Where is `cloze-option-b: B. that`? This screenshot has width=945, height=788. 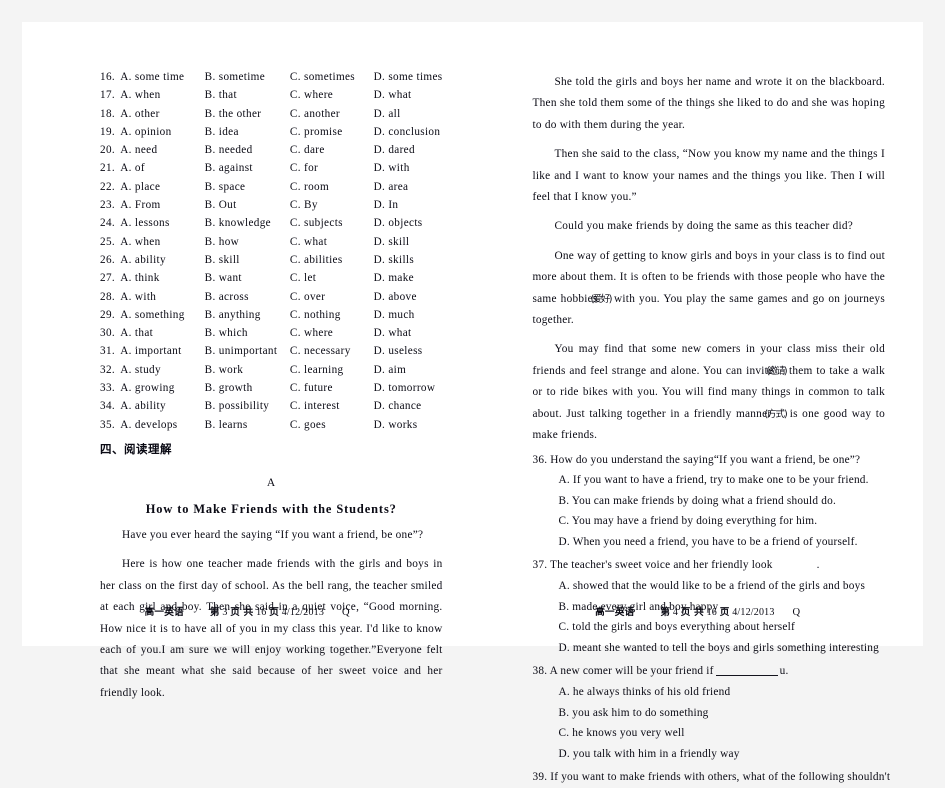 cloze-option-b: B. that is located at coordinates (247, 99).